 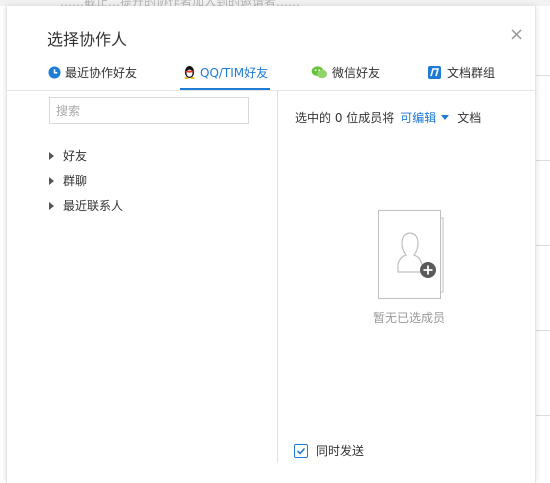 I want to click on permission-label: 可编辑, so click(x=418, y=118).